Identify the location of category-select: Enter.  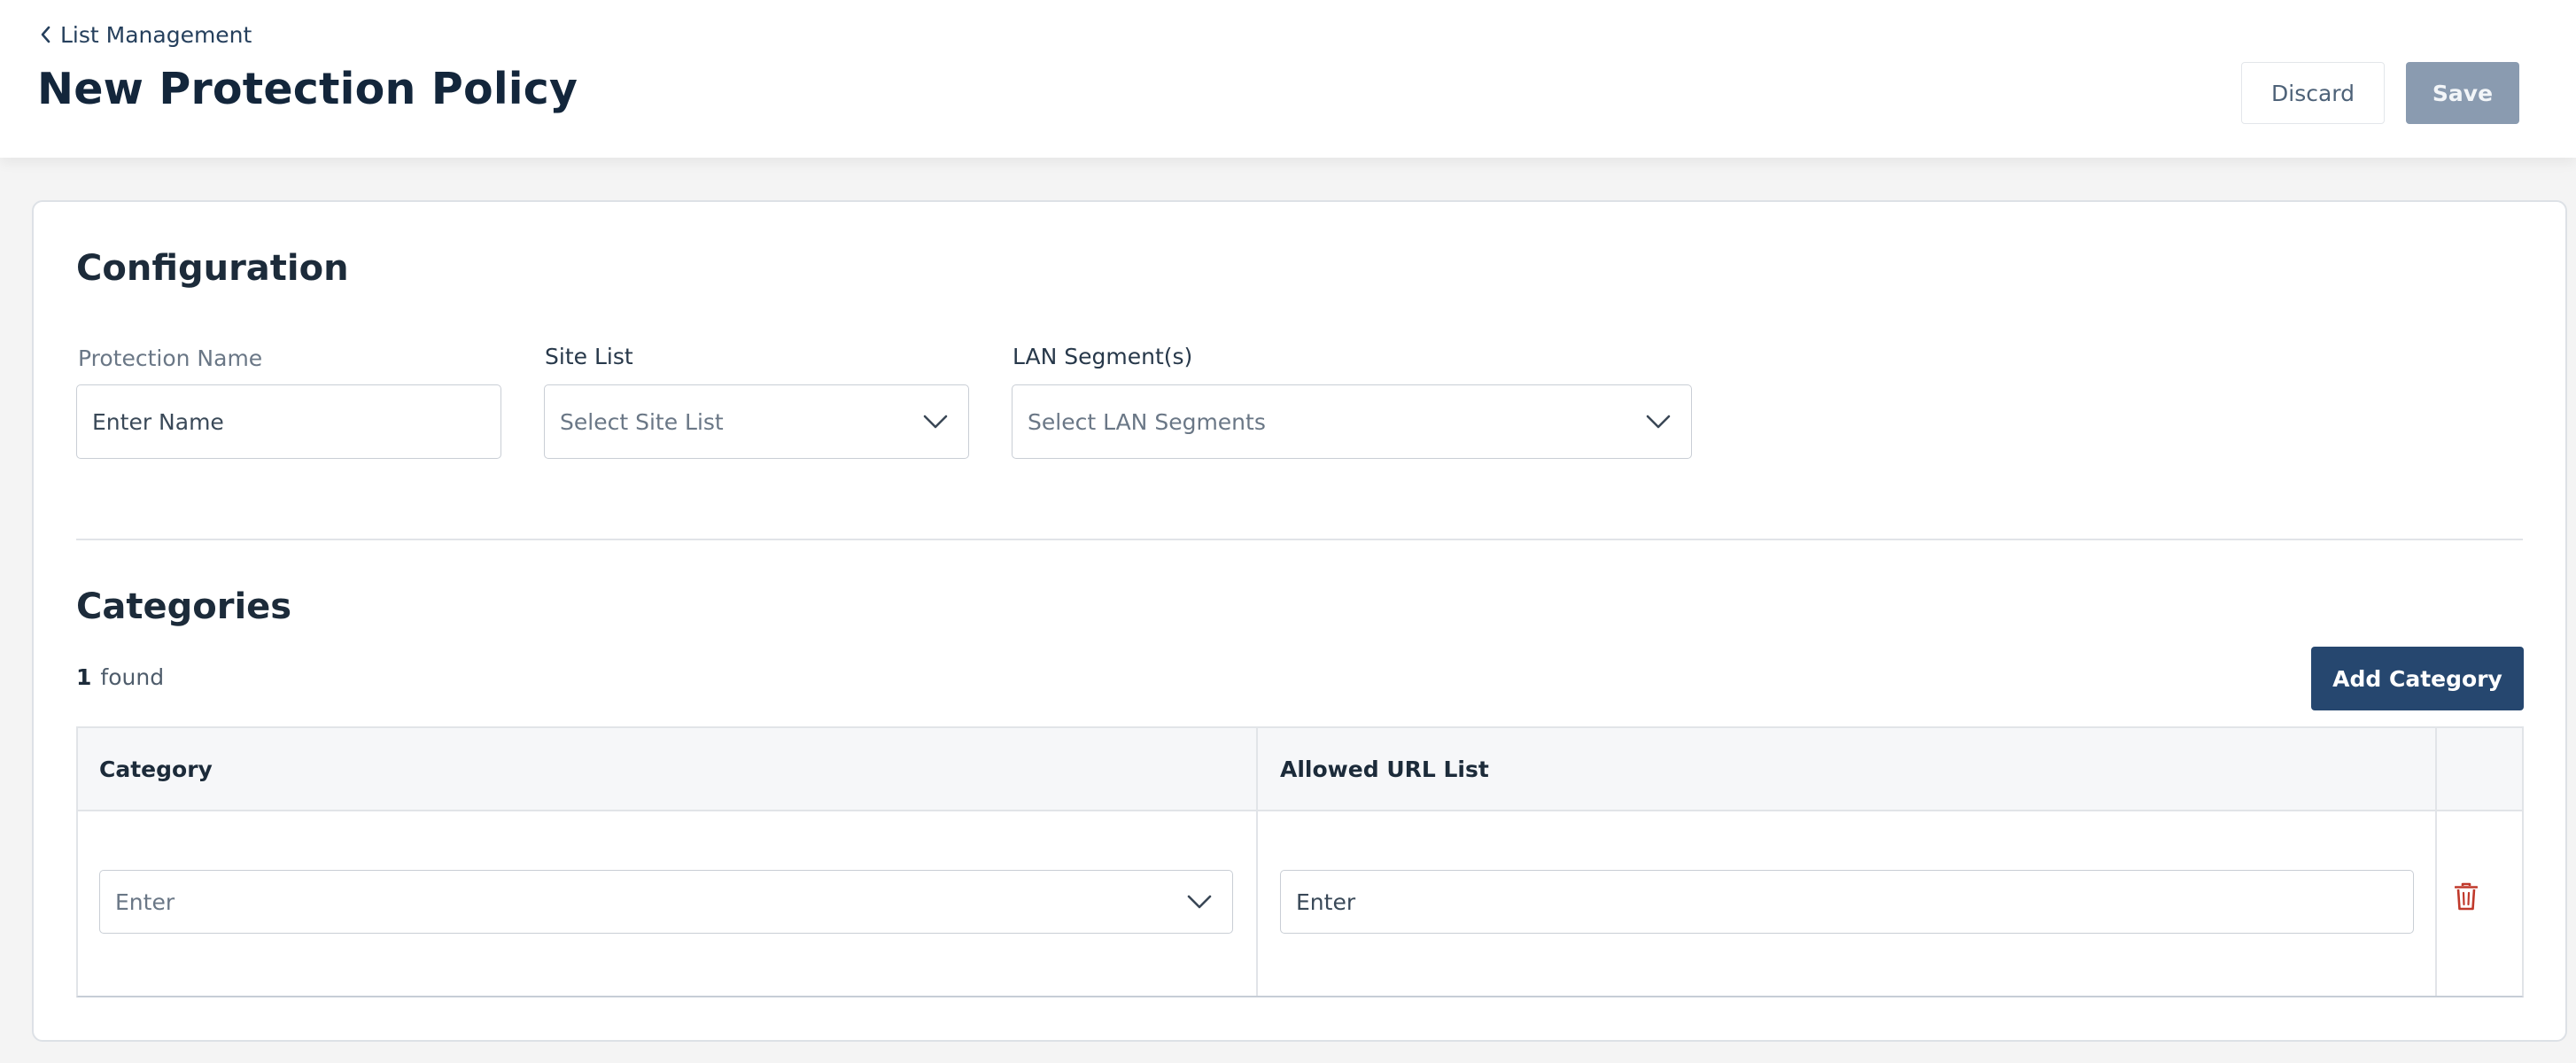
(666, 902).